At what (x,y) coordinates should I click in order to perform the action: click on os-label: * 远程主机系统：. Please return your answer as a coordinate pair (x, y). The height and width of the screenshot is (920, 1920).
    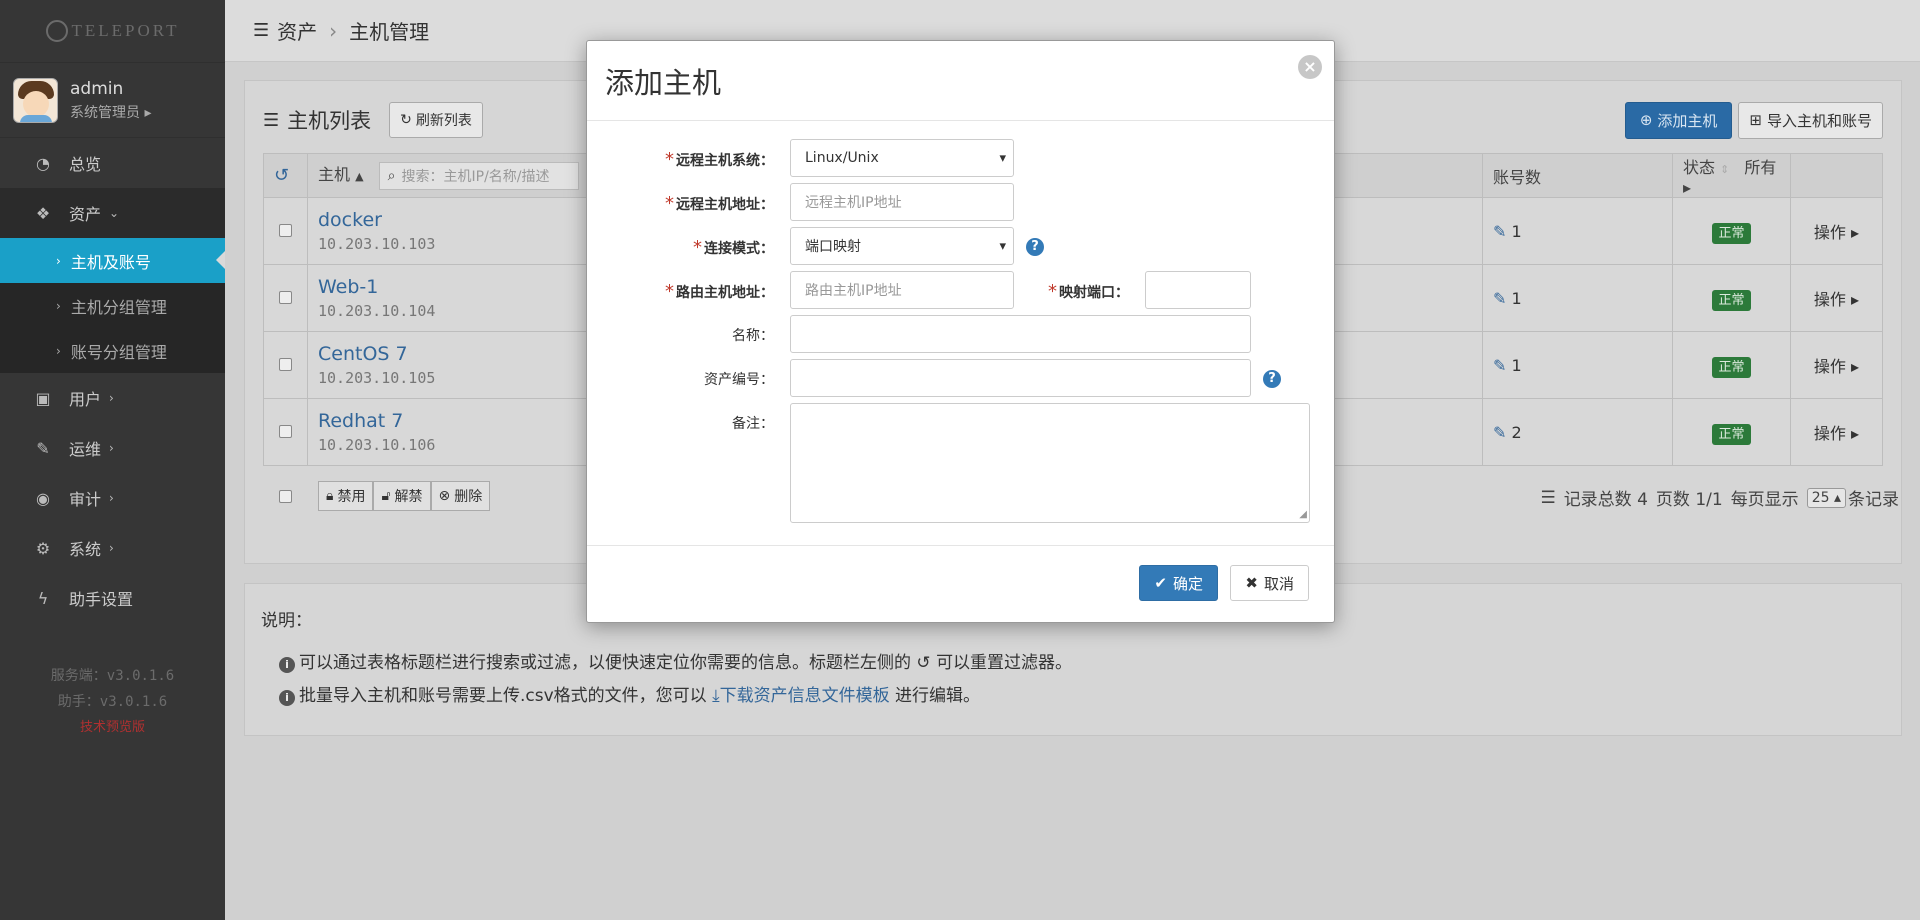
    Looking at the image, I should click on (719, 159).